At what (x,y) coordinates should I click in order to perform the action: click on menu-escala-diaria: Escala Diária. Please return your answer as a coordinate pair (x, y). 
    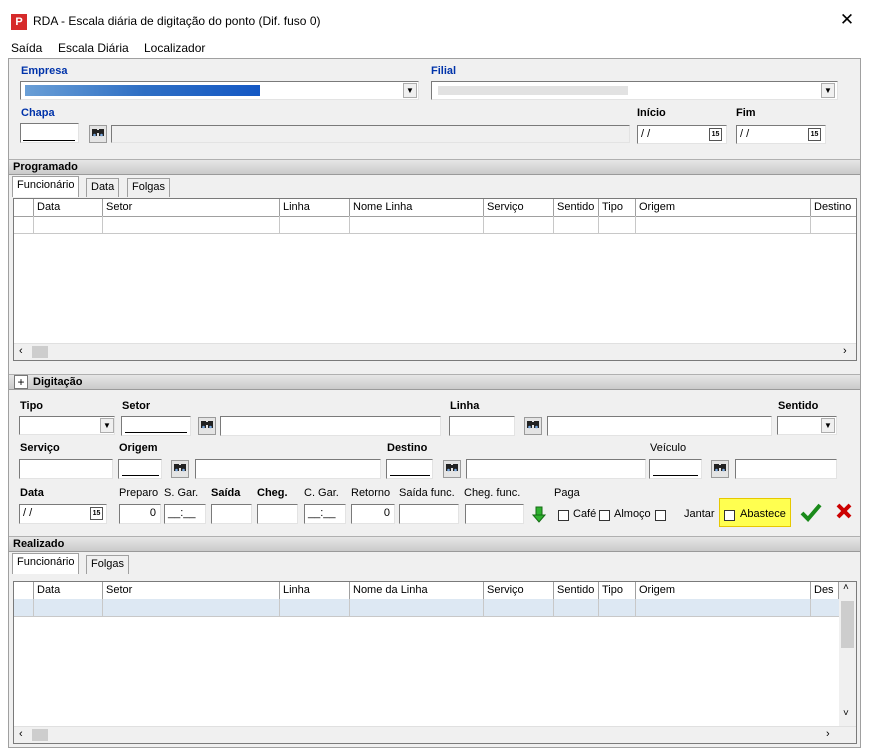
    Looking at the image, I should click on (93, 48).